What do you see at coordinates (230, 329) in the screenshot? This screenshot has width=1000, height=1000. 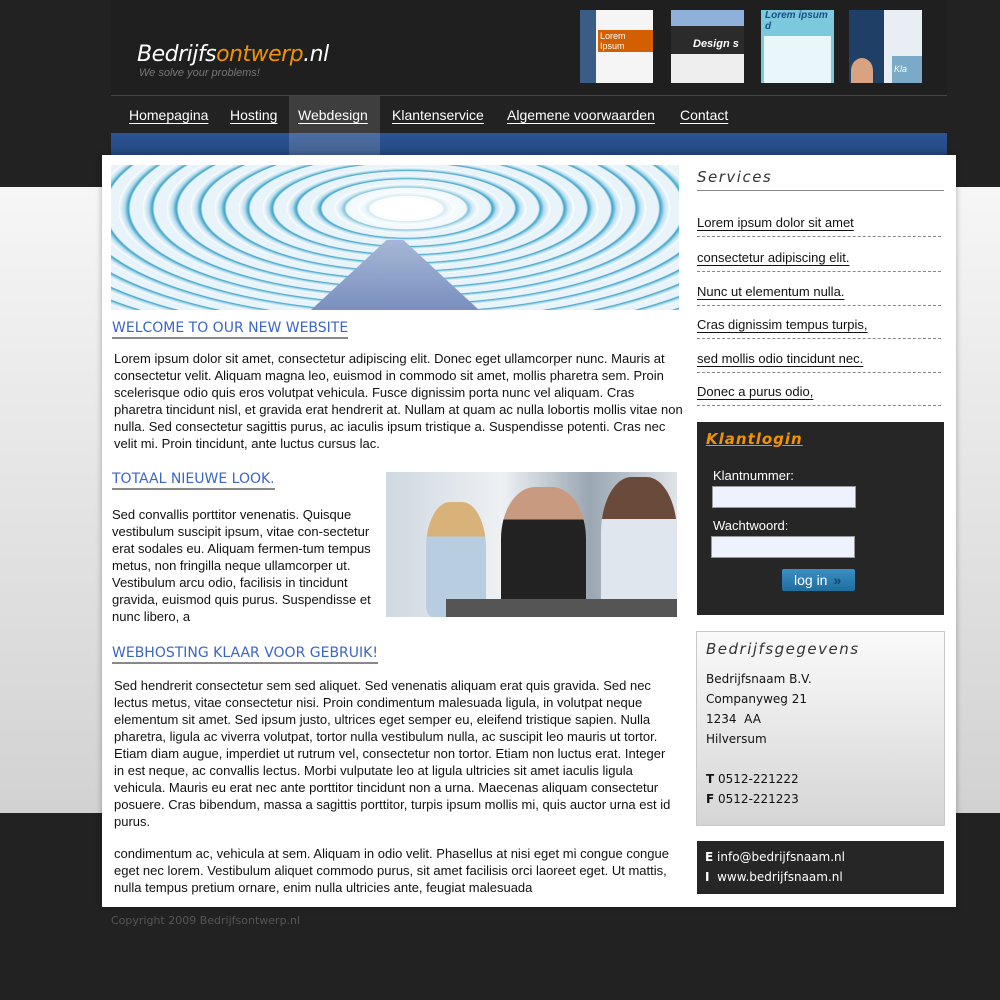 I see `section-heading-welcome: WELCOME TO OUR NEW WEBSITE` at bounding box center [230, 329].